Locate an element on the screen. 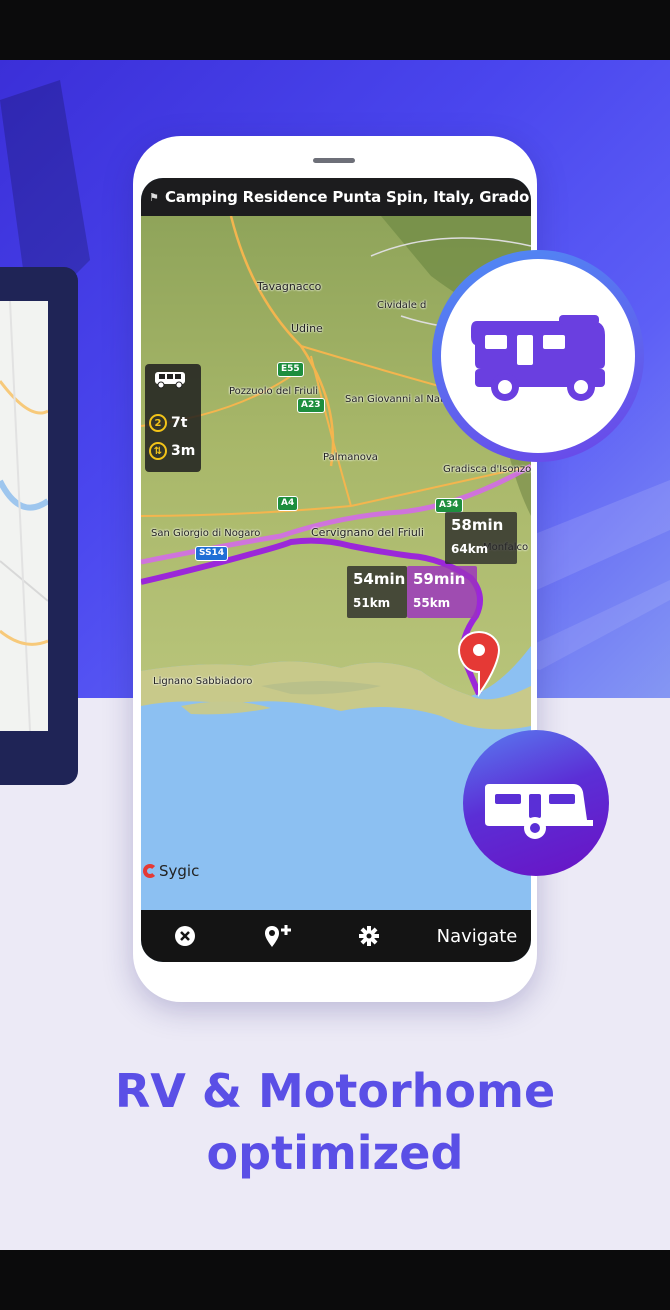 This screenshot has height=1310, width=670. map-label-gradisca: Gradisca d'Isonzo is located at coordinates (487, 469).